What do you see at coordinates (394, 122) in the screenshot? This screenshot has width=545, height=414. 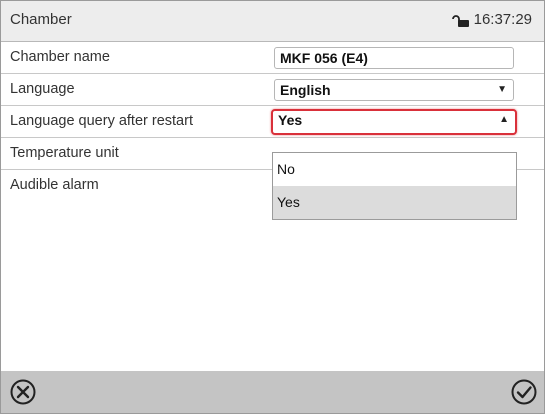 I see `language-query-select: Yes ▲` at bounding box center [394, 122].